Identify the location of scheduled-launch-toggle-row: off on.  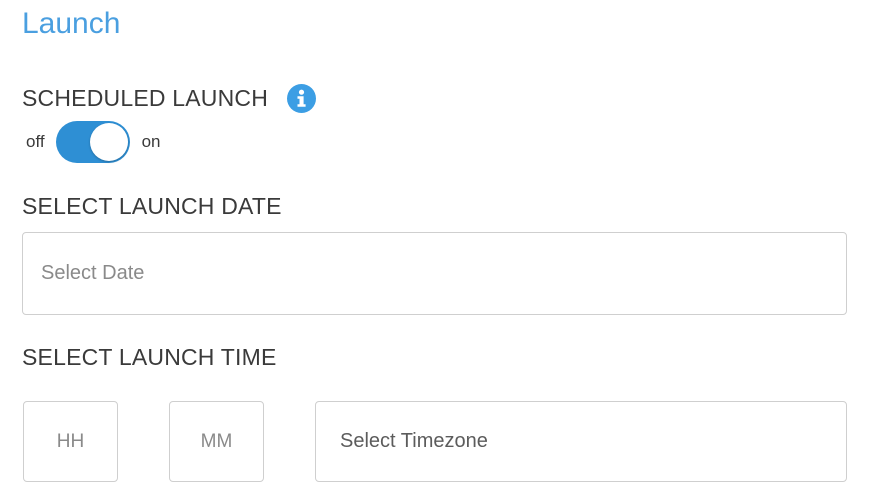
(93, 142).